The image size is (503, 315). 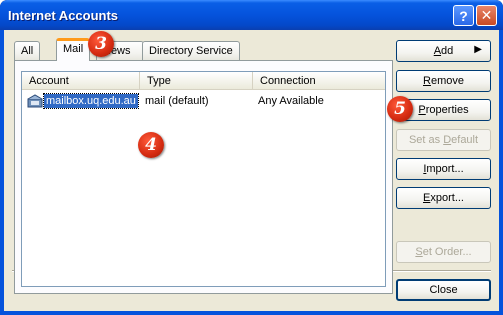 I want to click on title-bar: Internet Accounts ? ✕, so click(x=251, y=15).